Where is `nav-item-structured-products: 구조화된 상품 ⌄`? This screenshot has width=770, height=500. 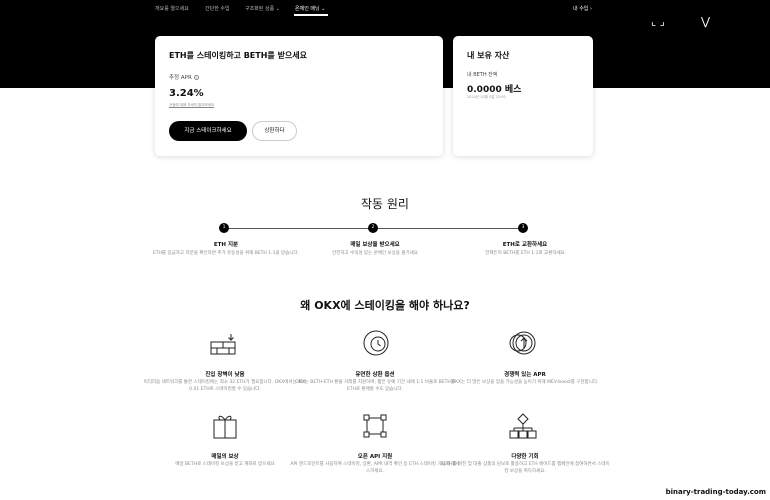
nav-item-structured-products: 구조화된 상품 ⌄ is located at coordinates (262, 8).